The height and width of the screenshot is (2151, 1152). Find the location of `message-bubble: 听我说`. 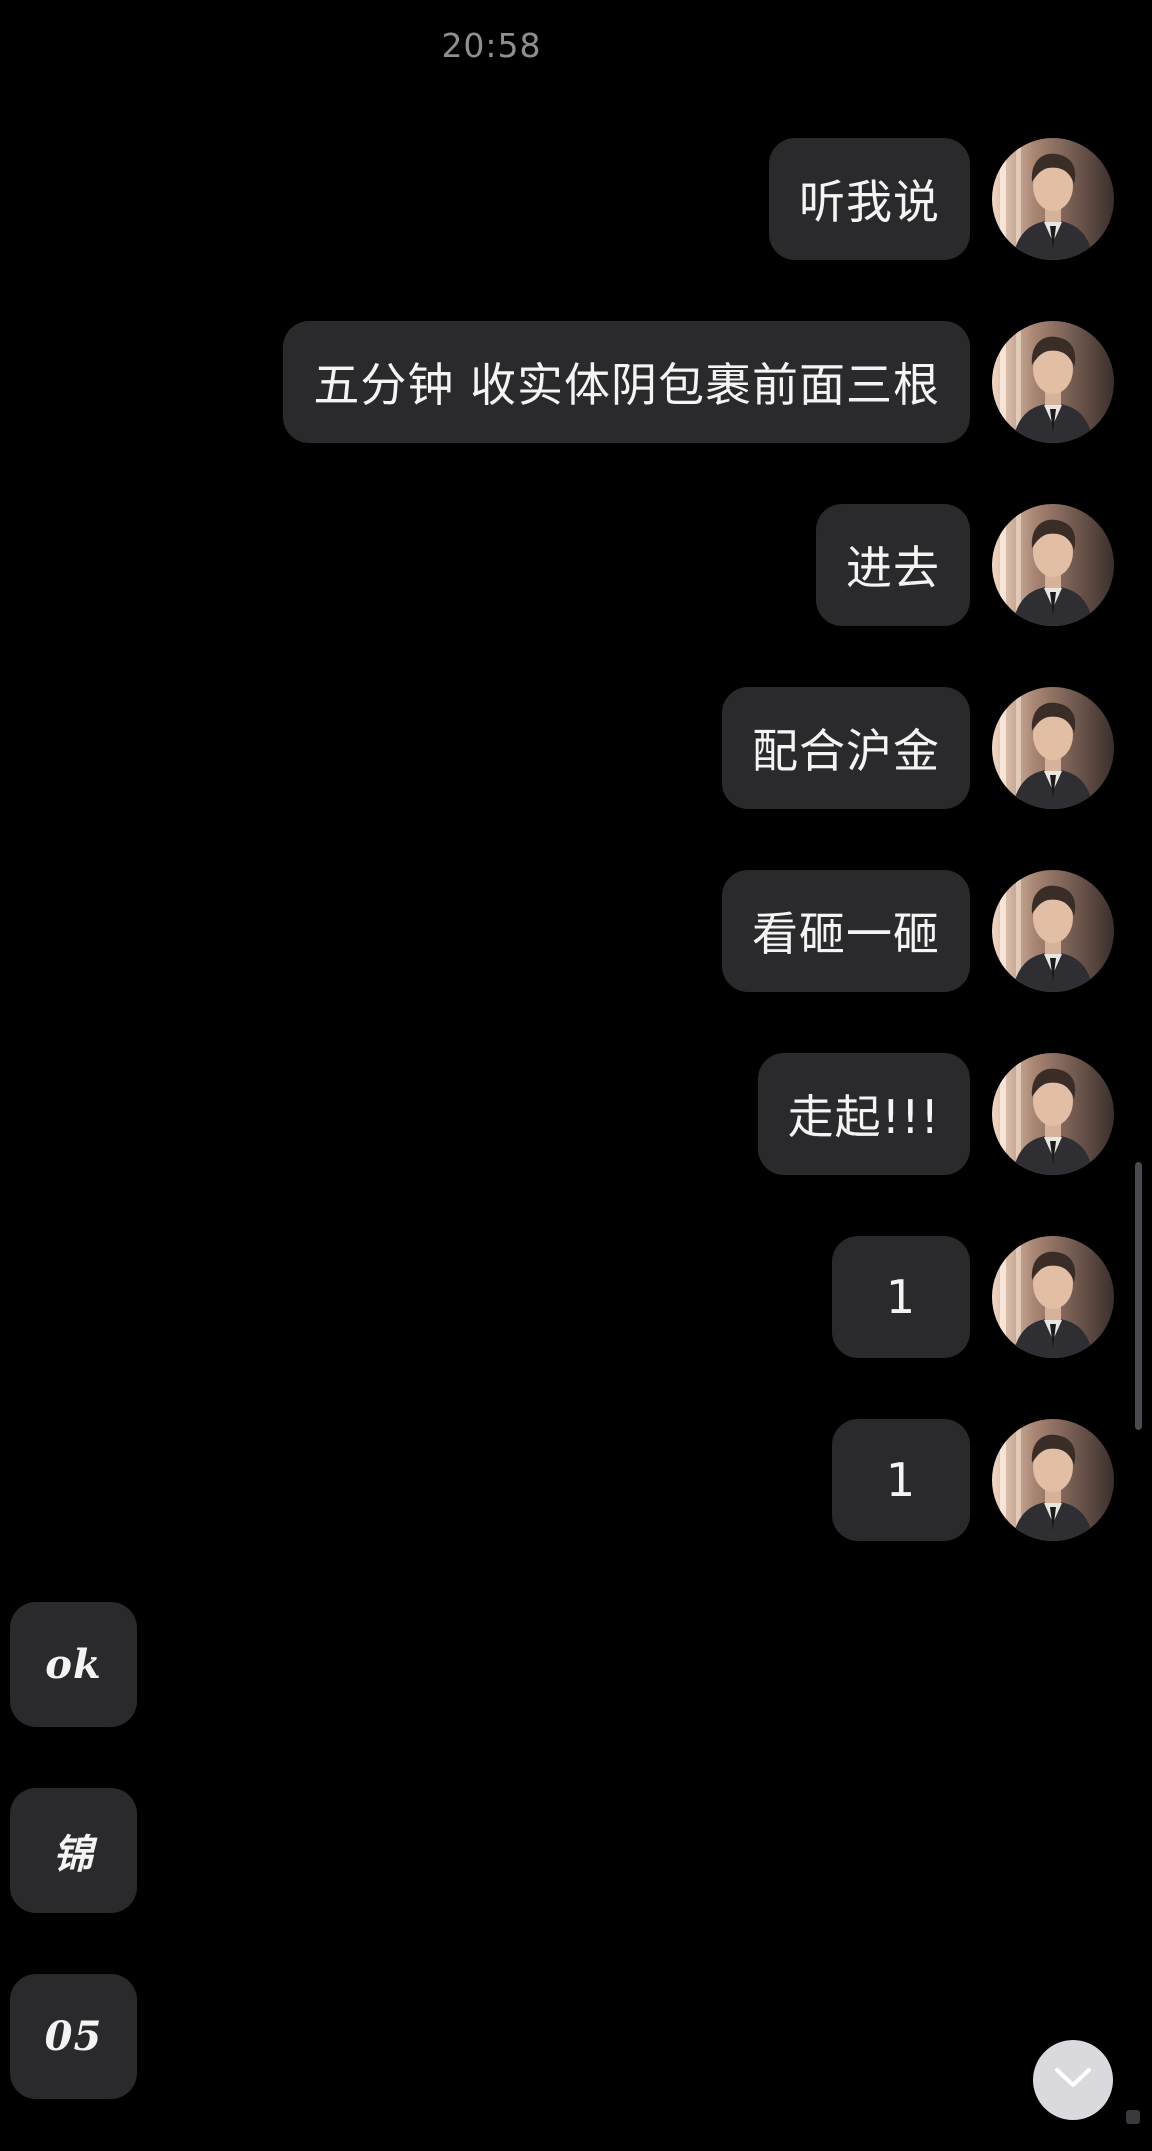

message-bubble: 听我说 is located at coordinates (869, 199).